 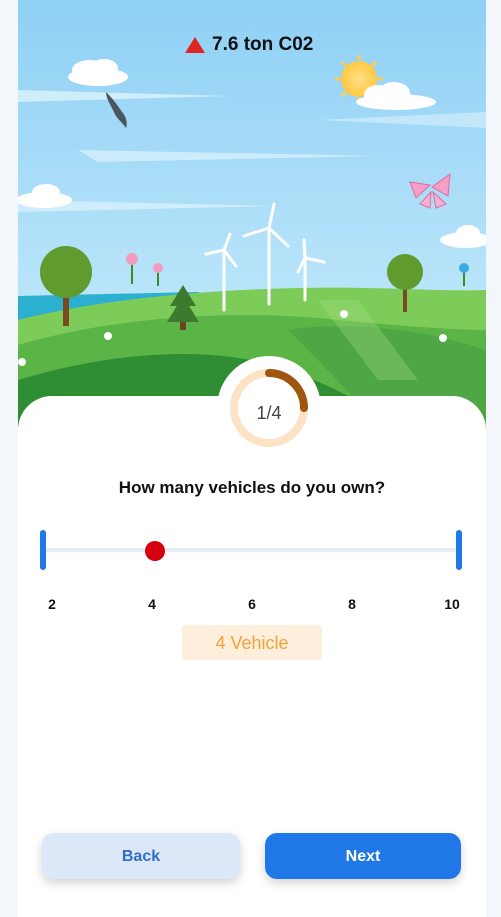 I want to click on slider-max-handle, so click(x=459, y=550).